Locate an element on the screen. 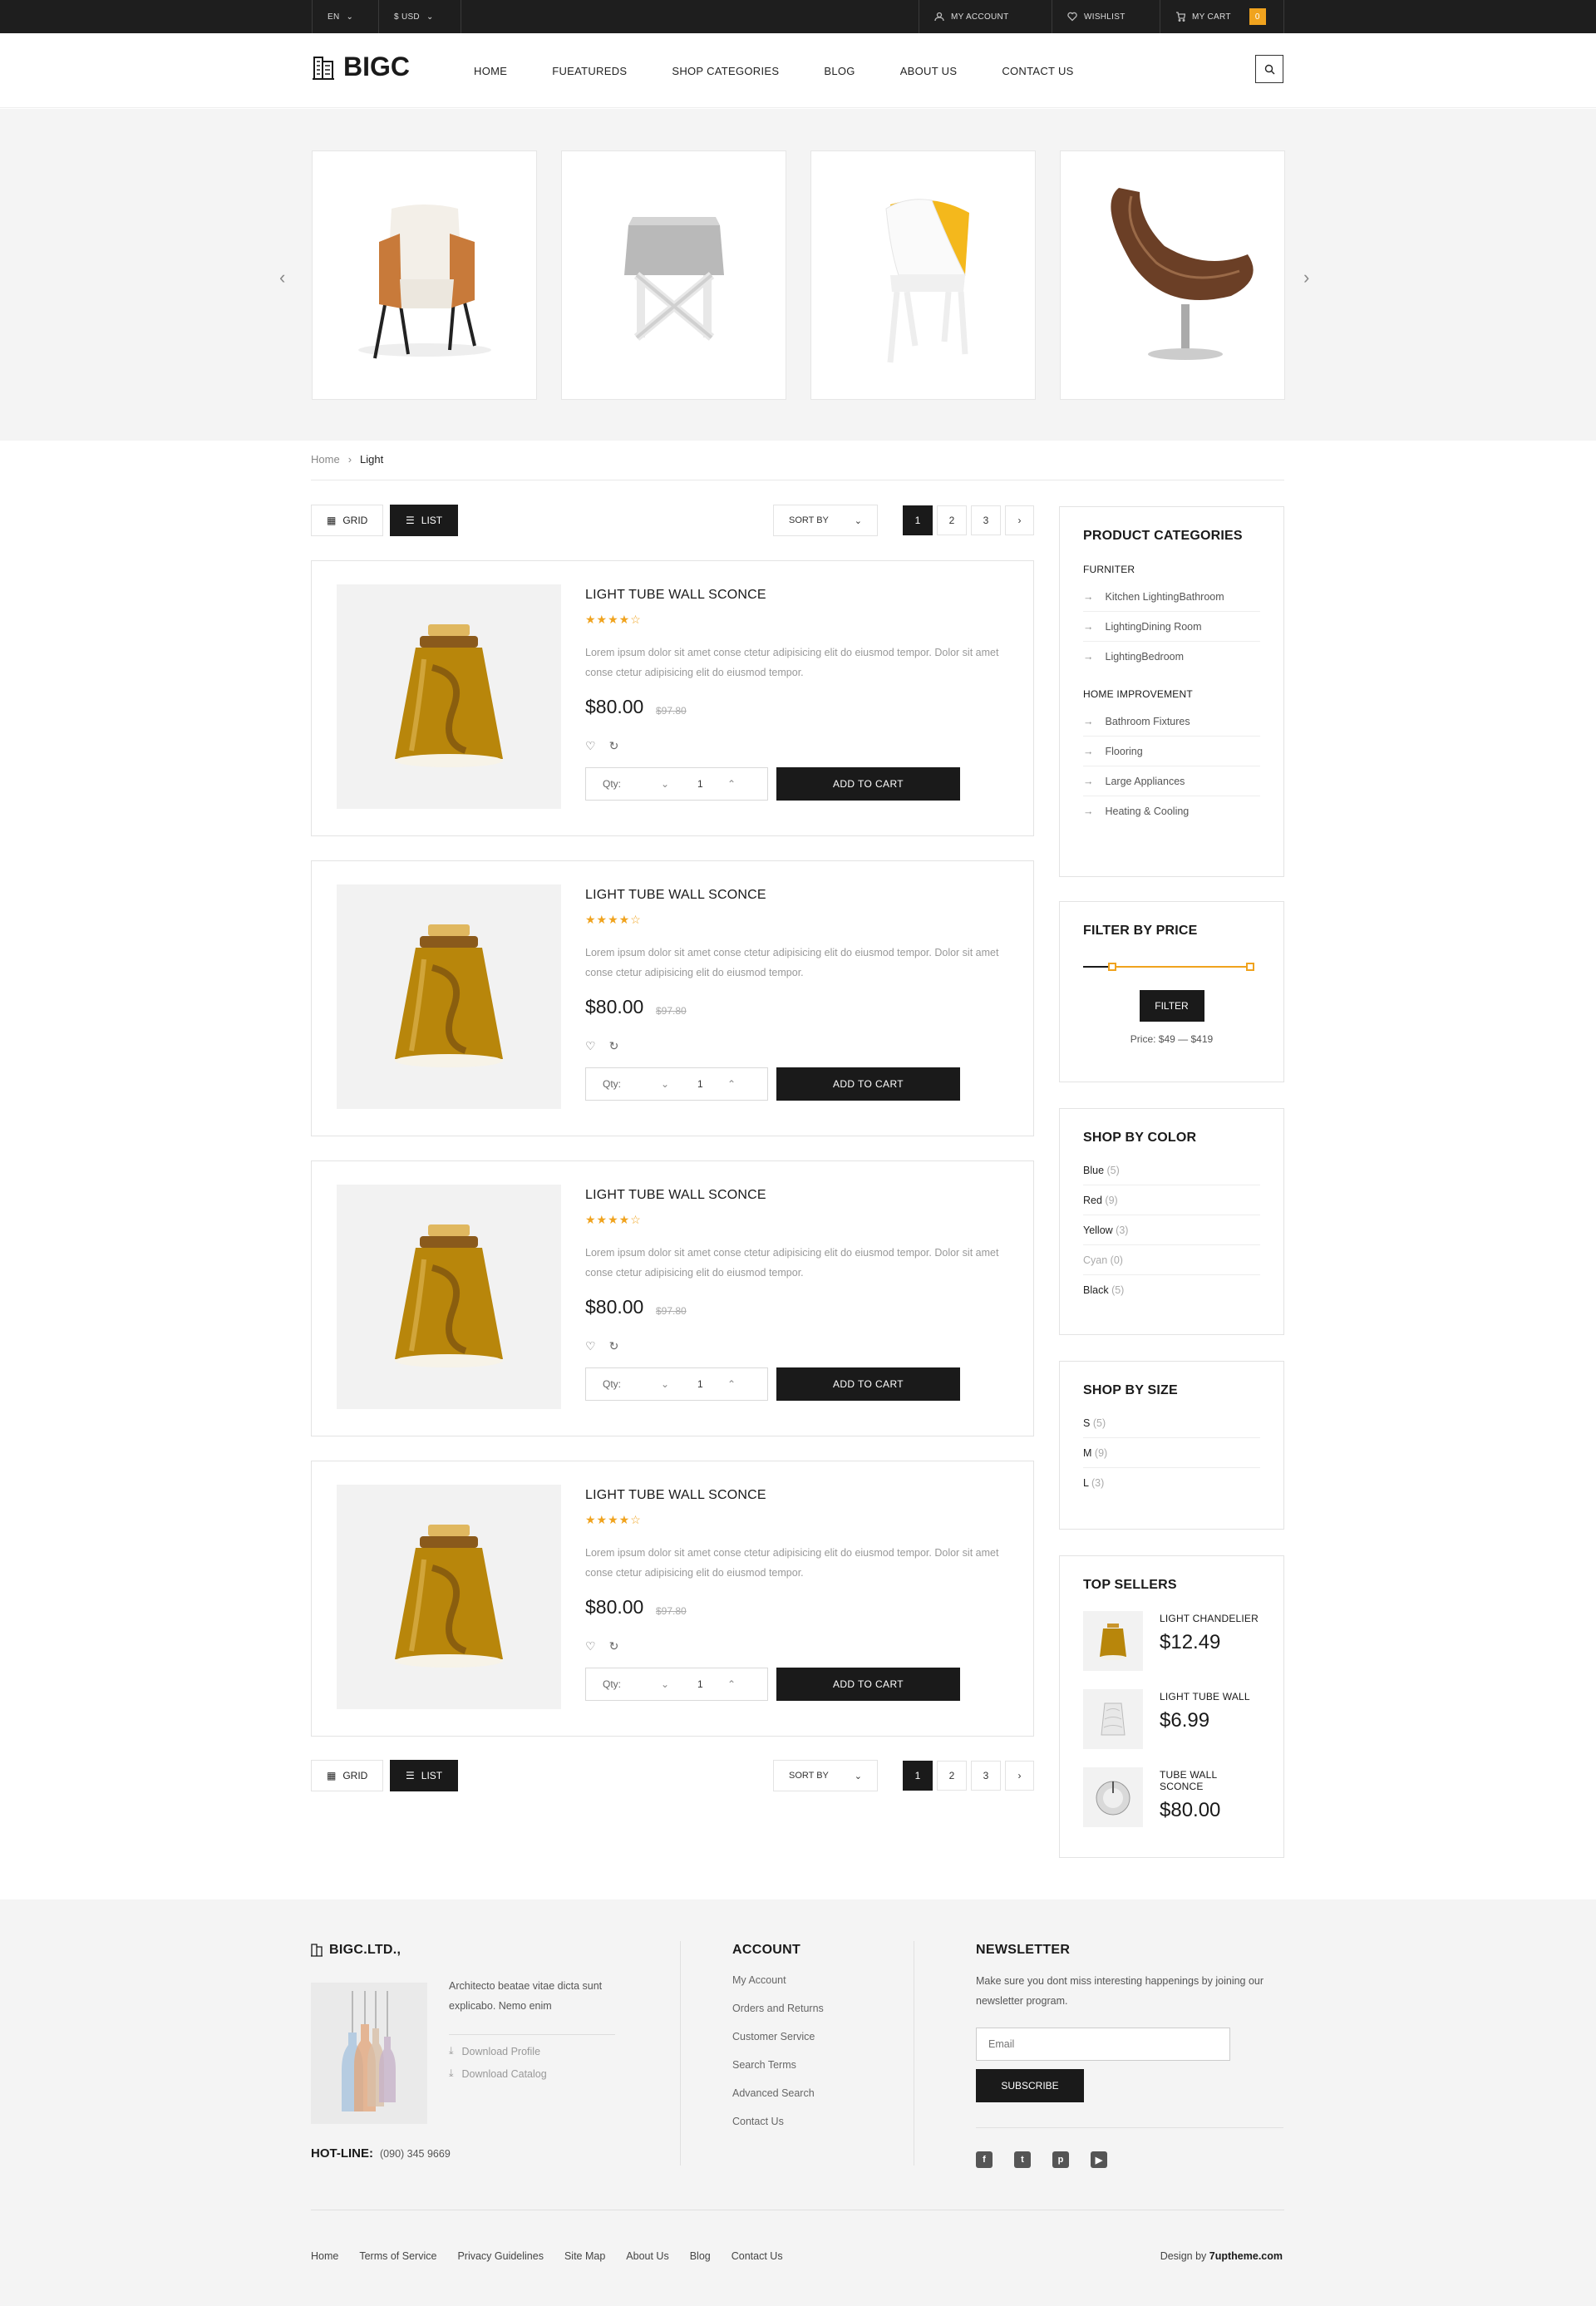  bottom-link-terms: Terms of Service is located at coordinates (397, 2256).